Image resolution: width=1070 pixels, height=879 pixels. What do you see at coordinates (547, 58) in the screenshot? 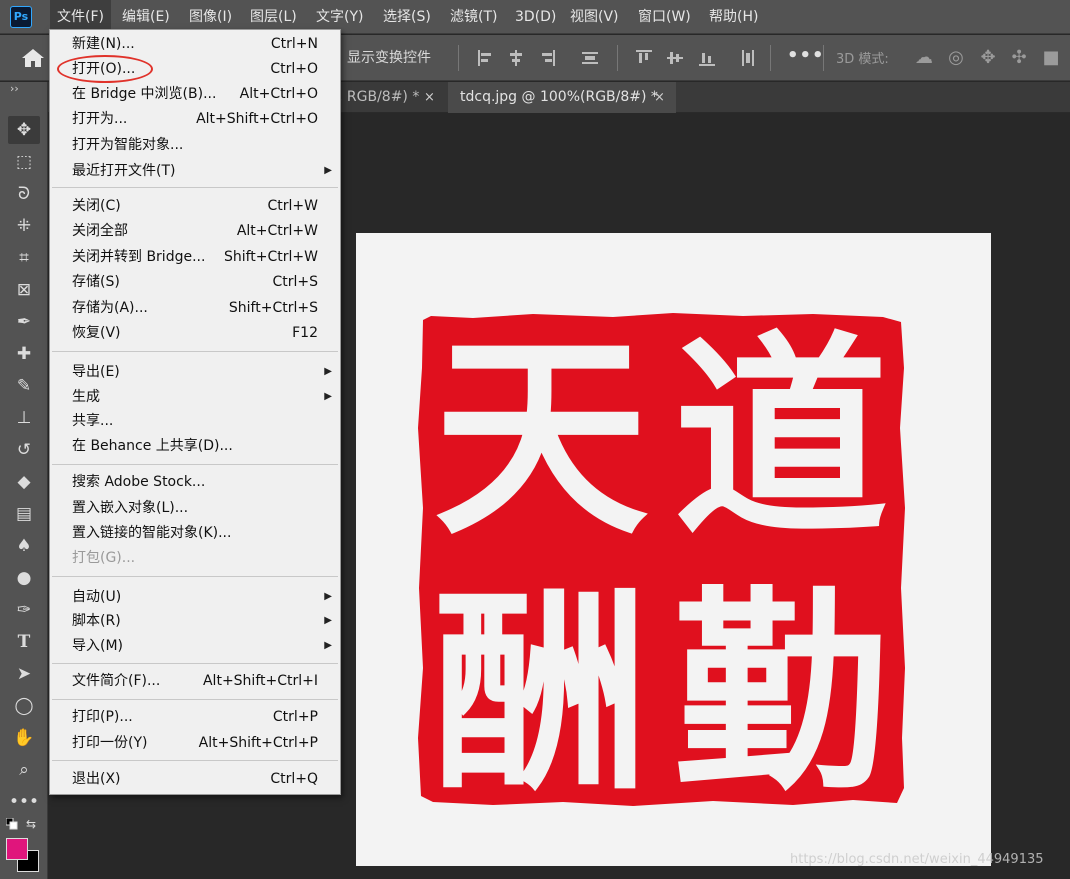
I see `align-right-icon` at bounding box center [547, 58].